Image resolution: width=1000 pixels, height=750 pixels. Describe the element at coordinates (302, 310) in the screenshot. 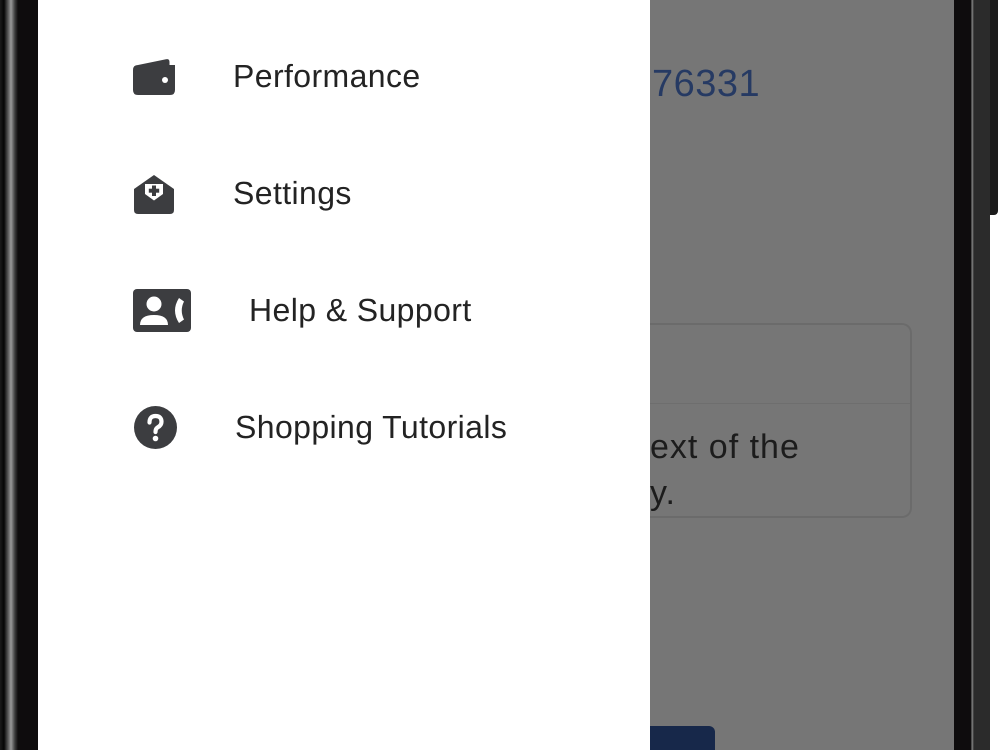

I see `menu-item: Help & Support` at that location.